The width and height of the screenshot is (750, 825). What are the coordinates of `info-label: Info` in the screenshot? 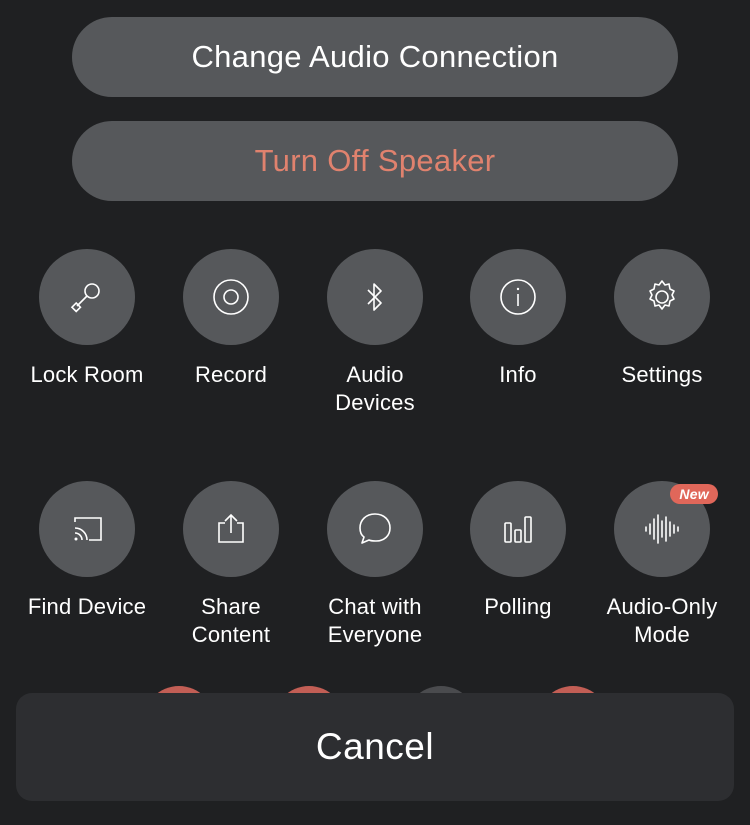 It's located at (518, 374).